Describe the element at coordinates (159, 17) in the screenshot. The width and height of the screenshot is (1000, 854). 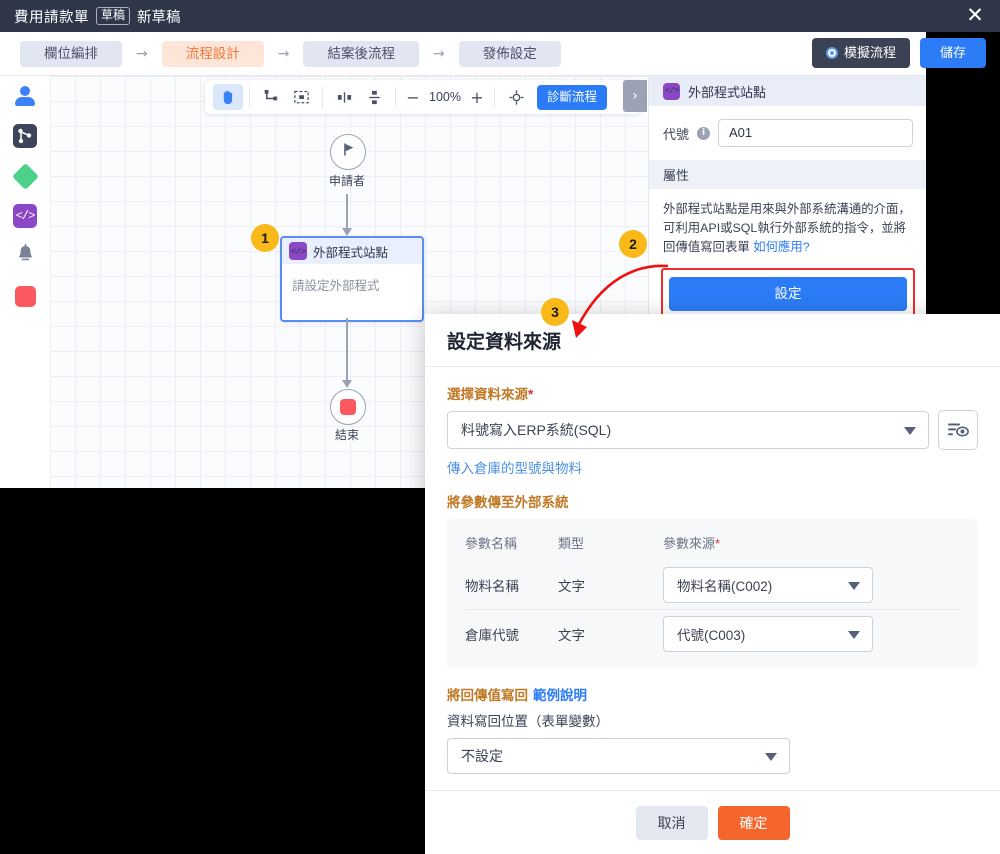
I see `draft-name: 新草稿` at that location.